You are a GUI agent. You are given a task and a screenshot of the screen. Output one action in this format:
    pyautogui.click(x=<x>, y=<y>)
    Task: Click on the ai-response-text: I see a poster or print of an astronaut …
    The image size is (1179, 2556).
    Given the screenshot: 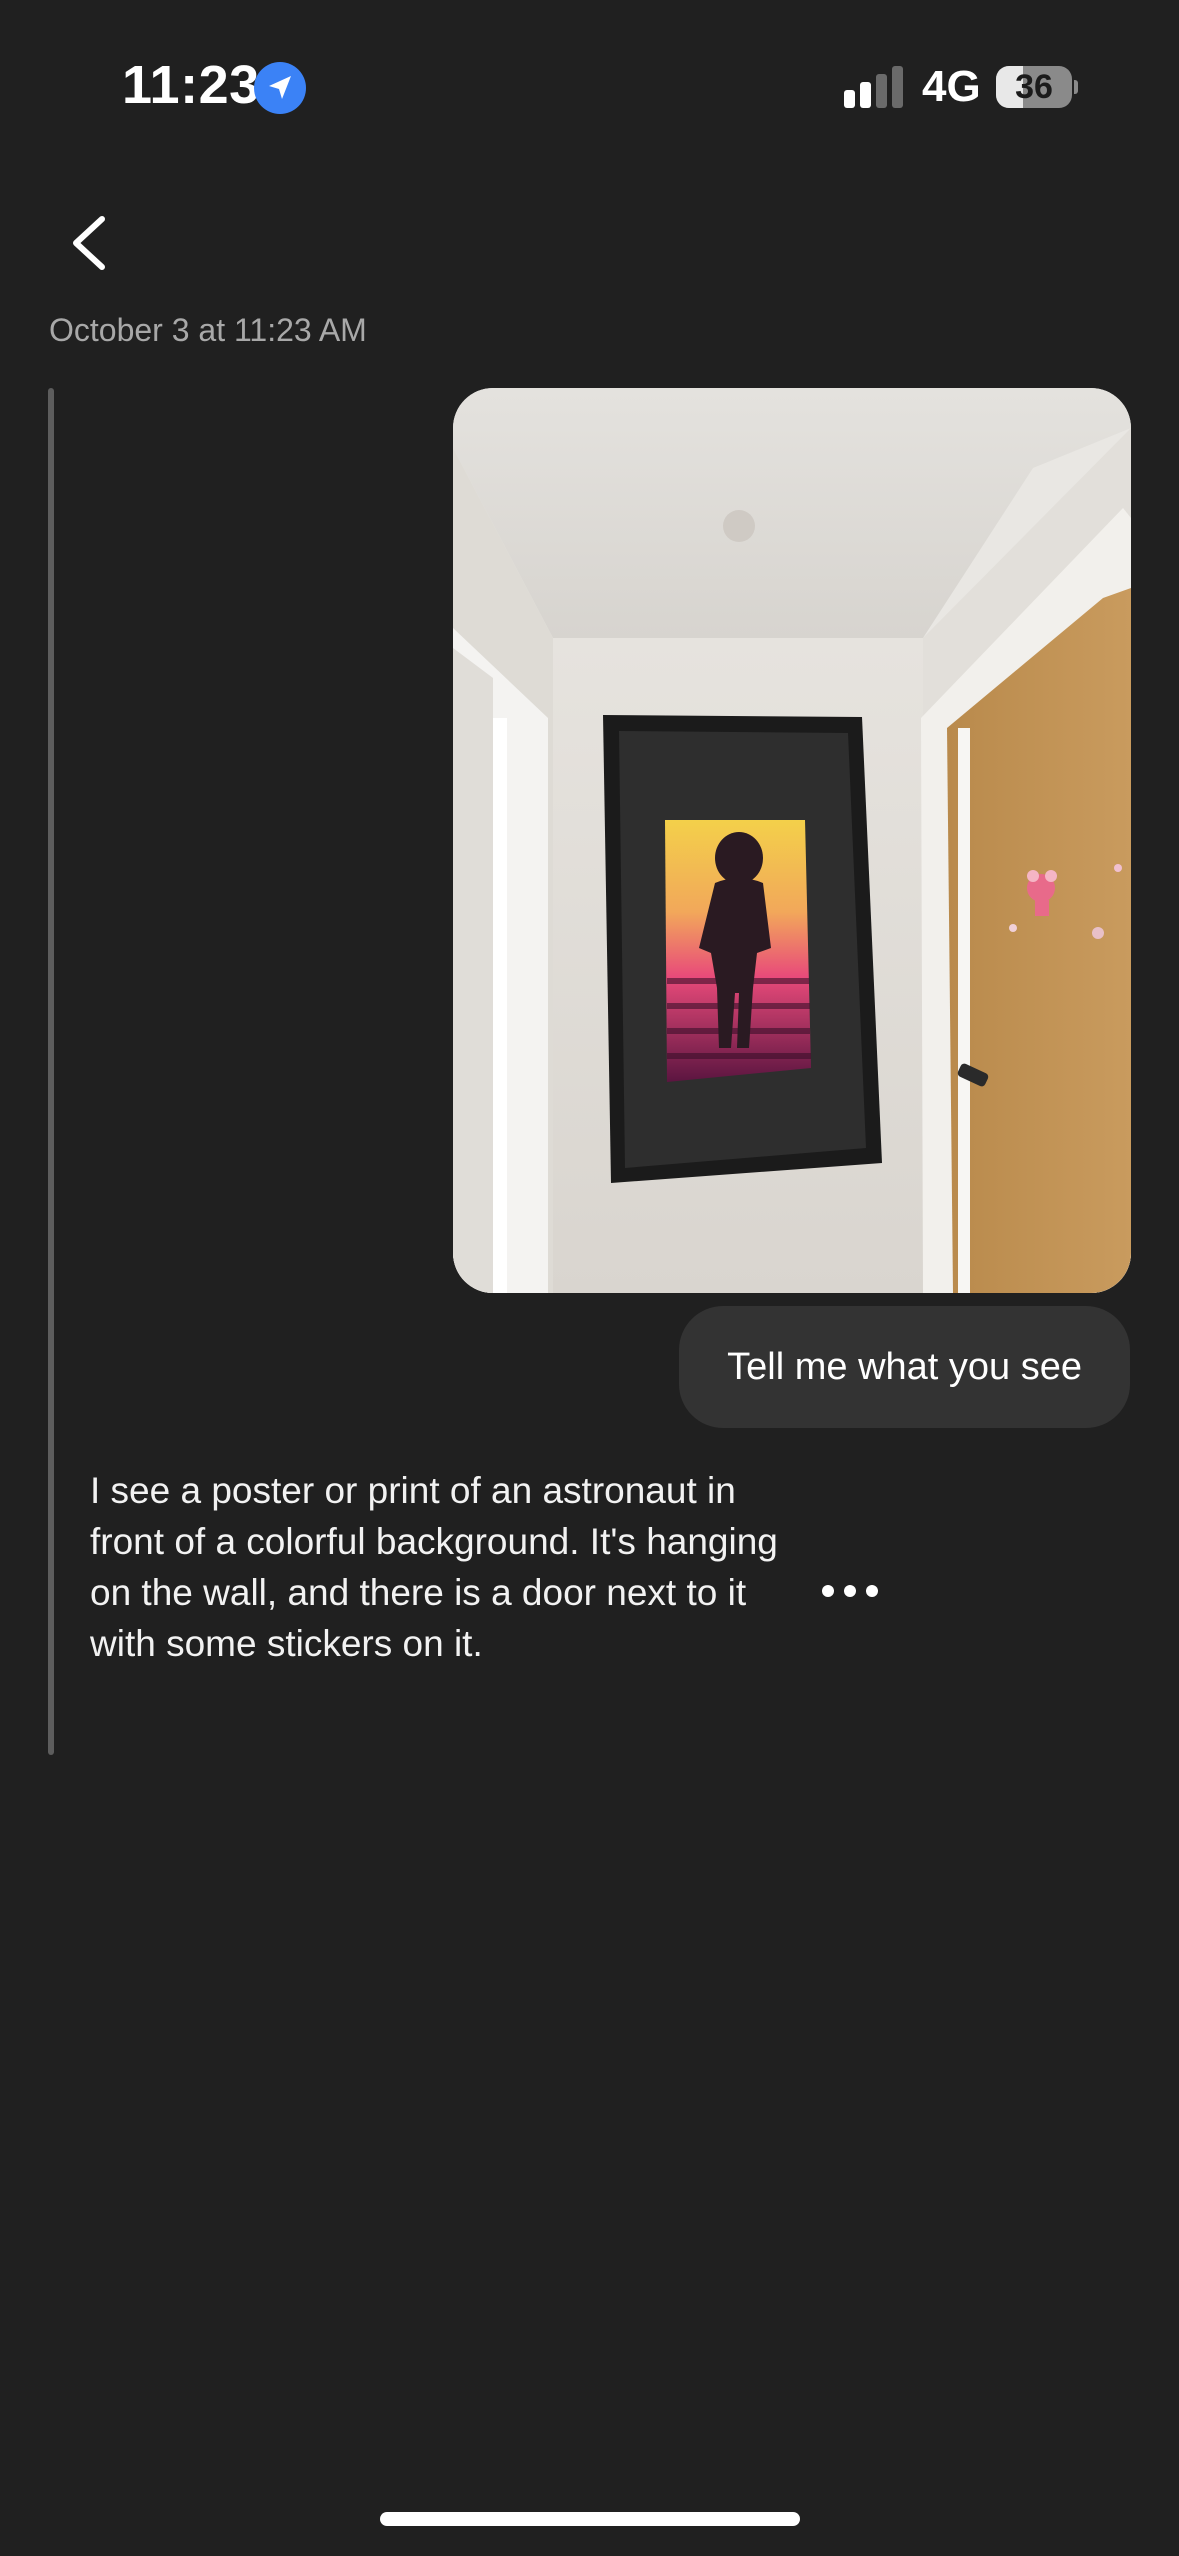 What is the action you would take?
    pyautogui.click(x=434, y=1567)
    